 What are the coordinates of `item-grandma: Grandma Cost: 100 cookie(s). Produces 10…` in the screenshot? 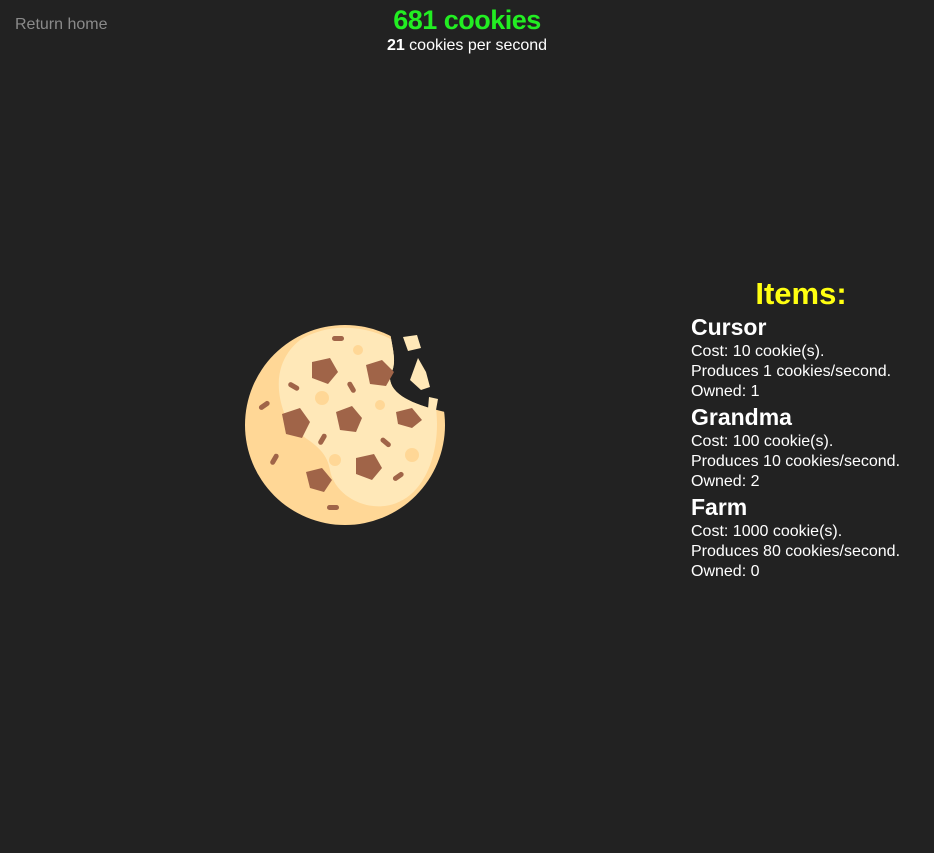 It's located at (809, 447).